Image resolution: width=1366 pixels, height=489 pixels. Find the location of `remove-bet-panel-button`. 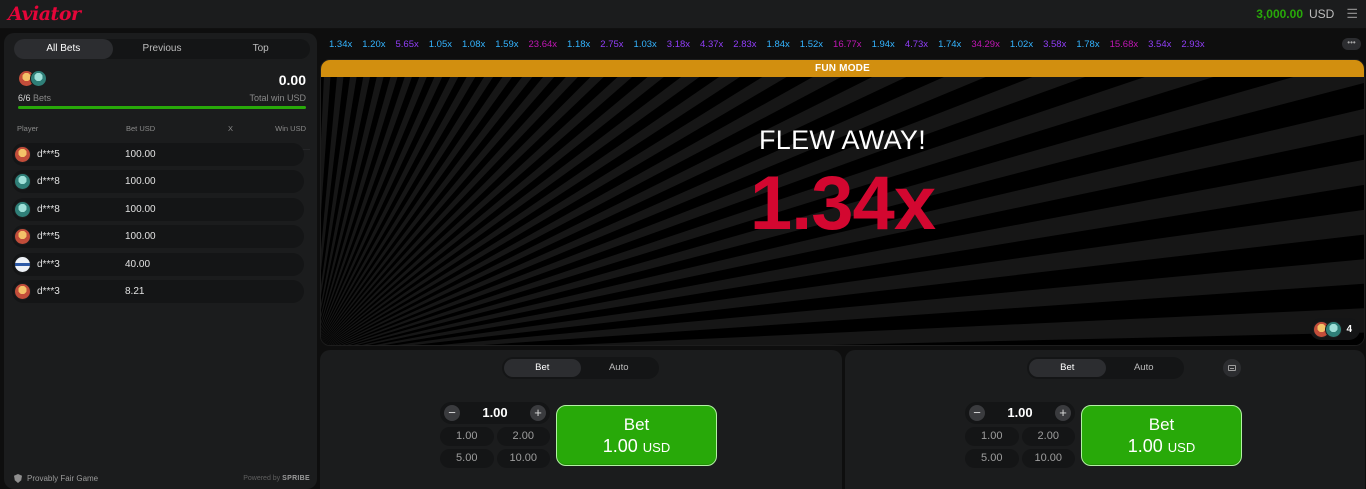

remove-bet-panel-button is located at coordinates (1232, 368).